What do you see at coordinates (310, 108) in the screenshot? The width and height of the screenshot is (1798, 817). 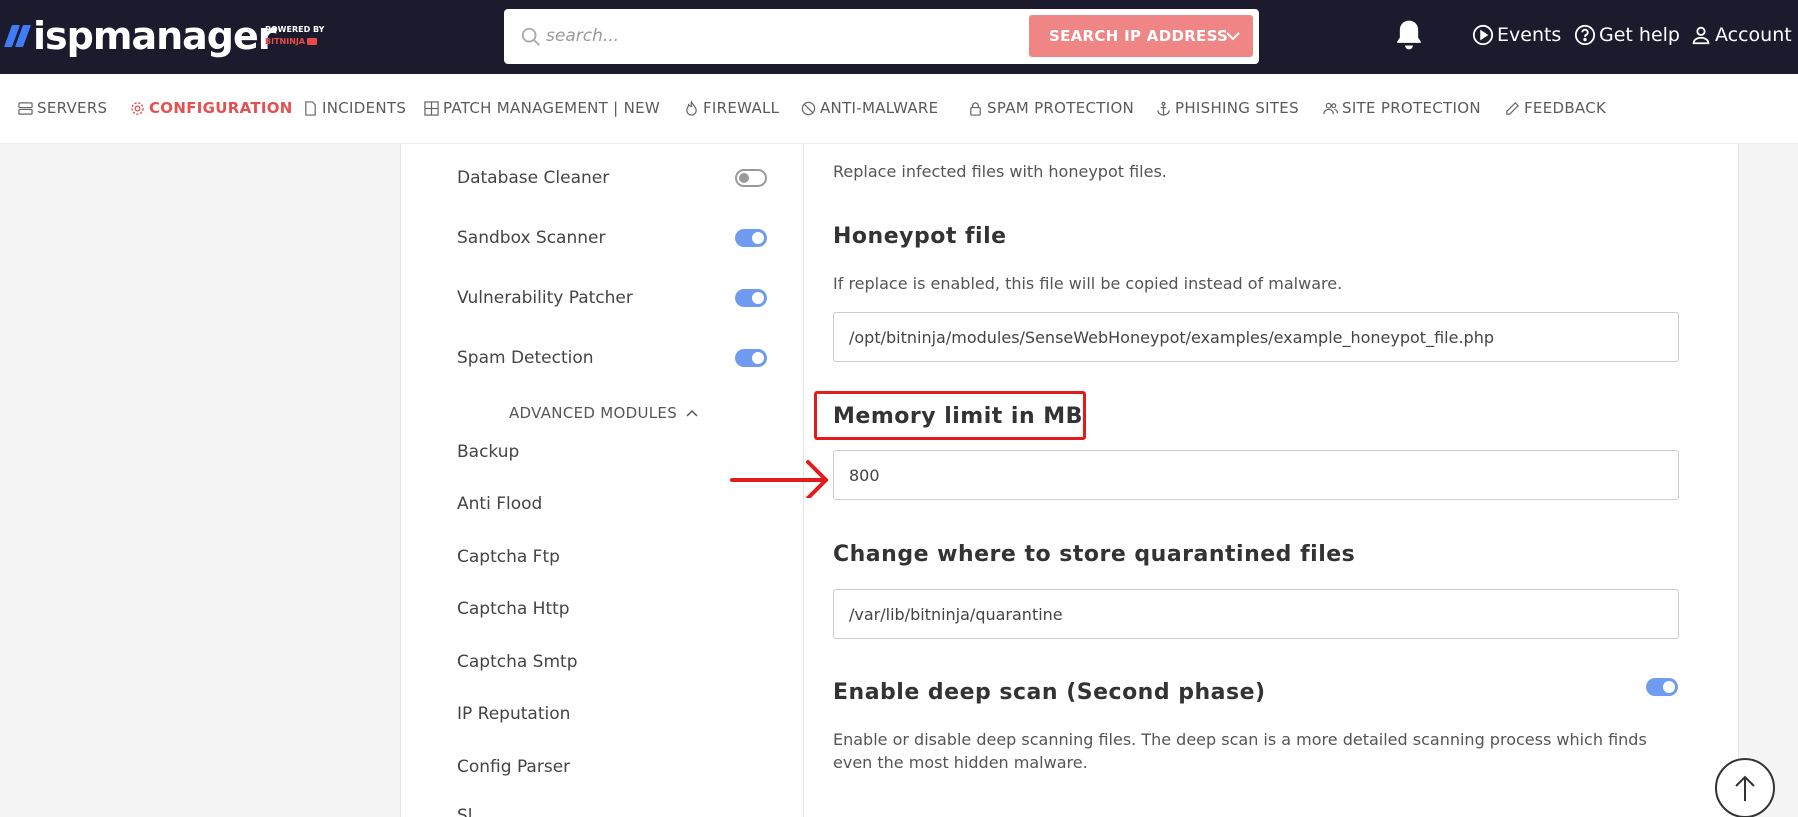 I see `document-icon` at bounding box center [310, 108].